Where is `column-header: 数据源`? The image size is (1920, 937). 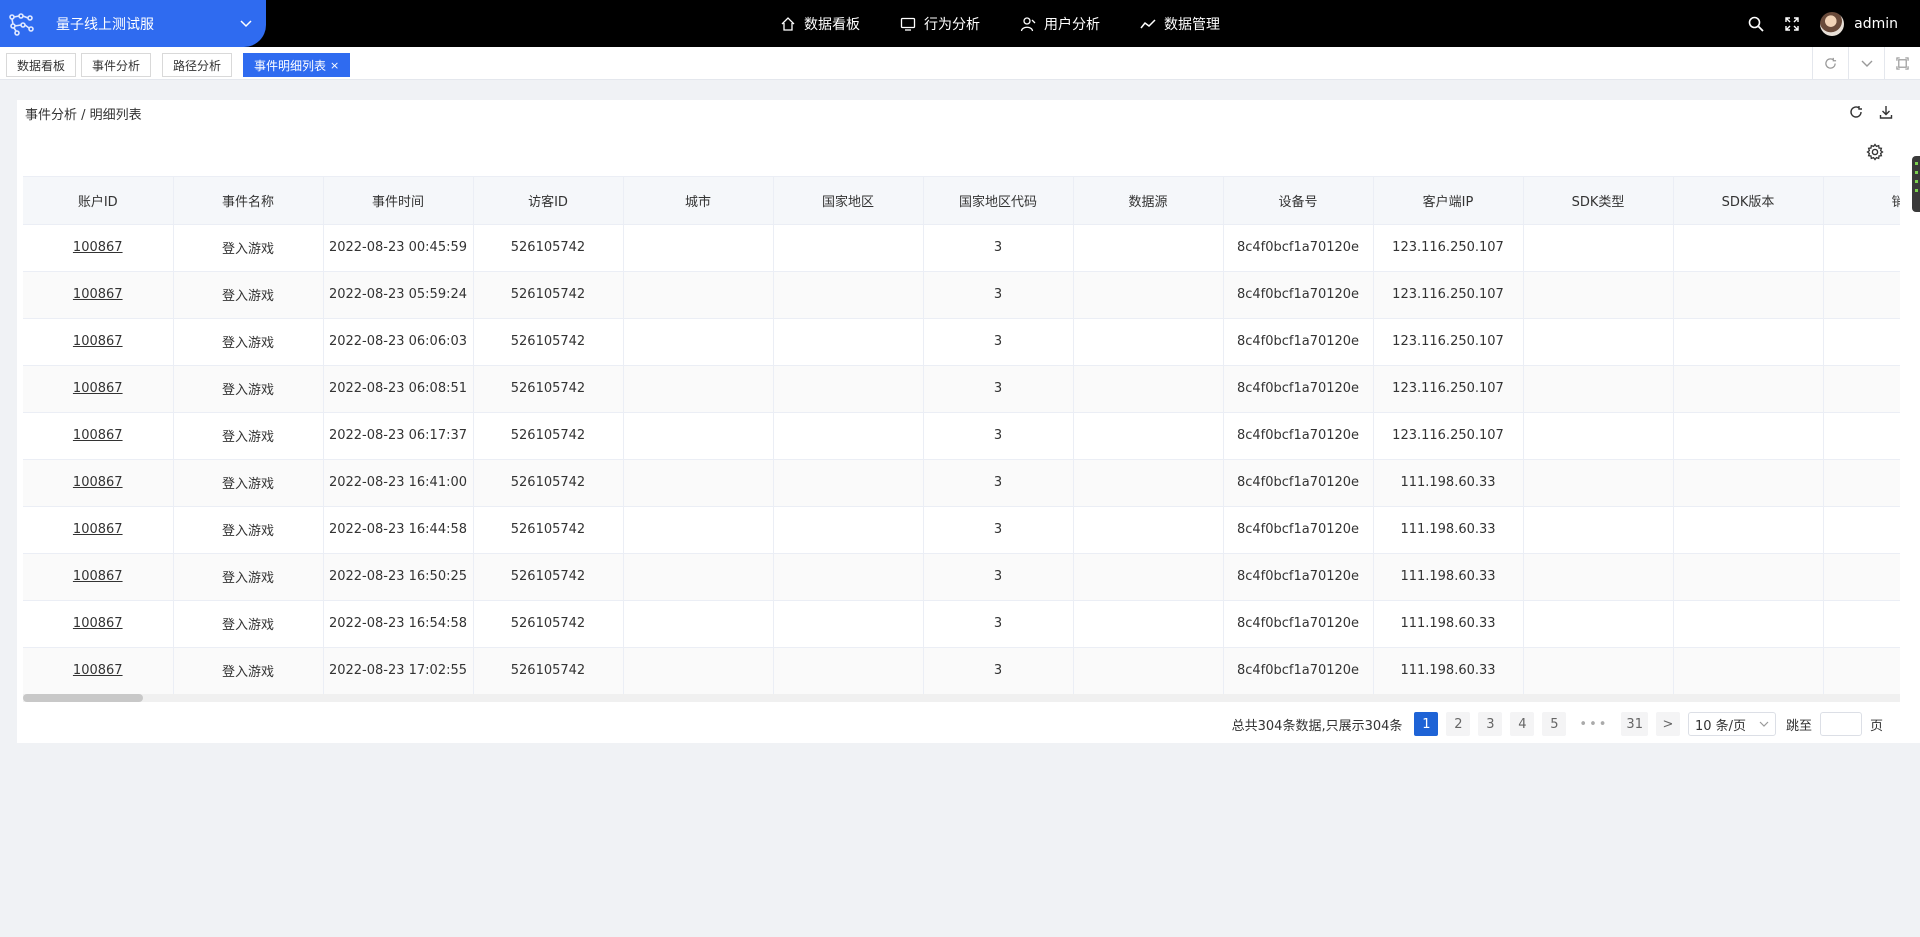 column-header: 数据源 is located at coordinates (1148, 201).